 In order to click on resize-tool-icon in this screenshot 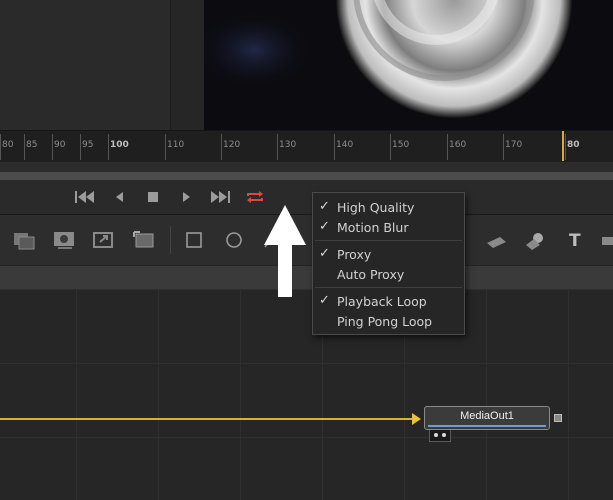, I will do `click(104, 240)`.